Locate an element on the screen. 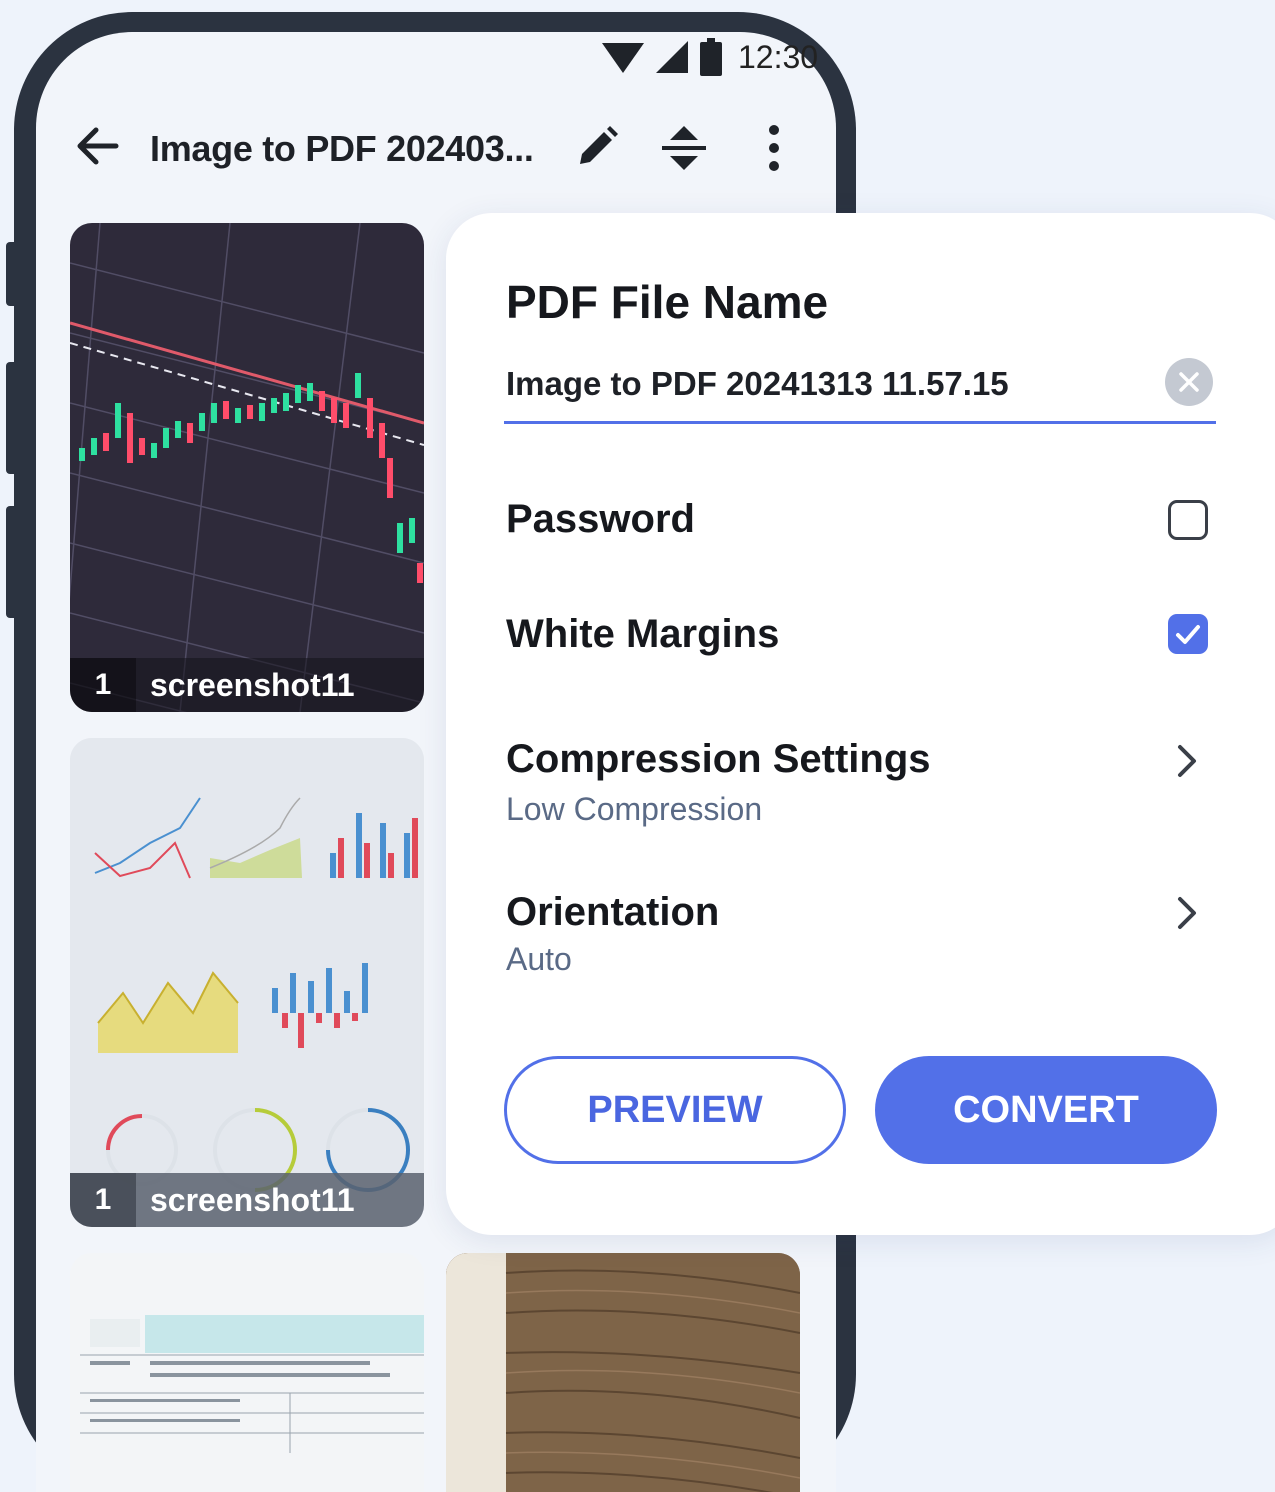  dialog-title: PDF File Name is located at coordinates (667, 302).